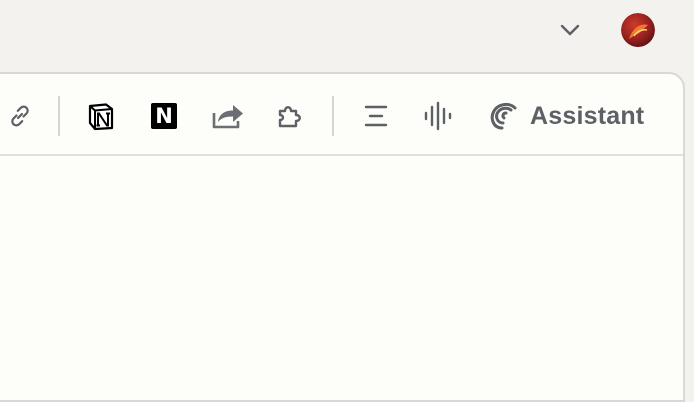 The image size is (694, 402). What do you see at coordinates (587, 115) in the screenshot?
I see `assistant-label: Assistant` at bounding box center [587, 115].